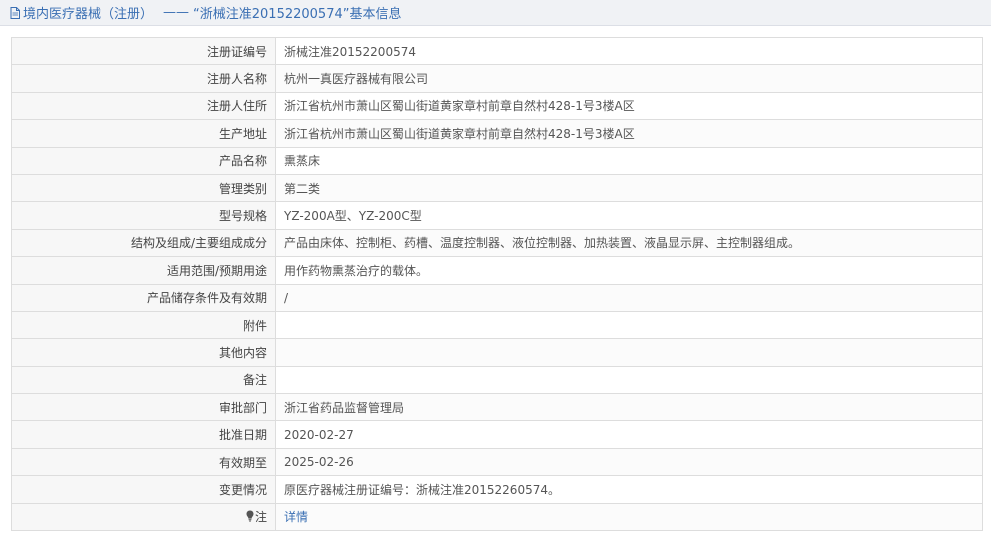  I want to click on table-row: 批准日期 2020-02-27, so click(497, 434).